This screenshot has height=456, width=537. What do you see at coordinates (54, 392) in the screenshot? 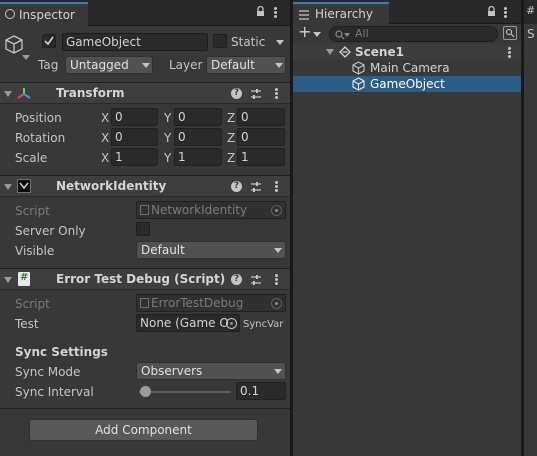
I see `sync-interval-label: Sync Interval` at bounding box center [54, 392].